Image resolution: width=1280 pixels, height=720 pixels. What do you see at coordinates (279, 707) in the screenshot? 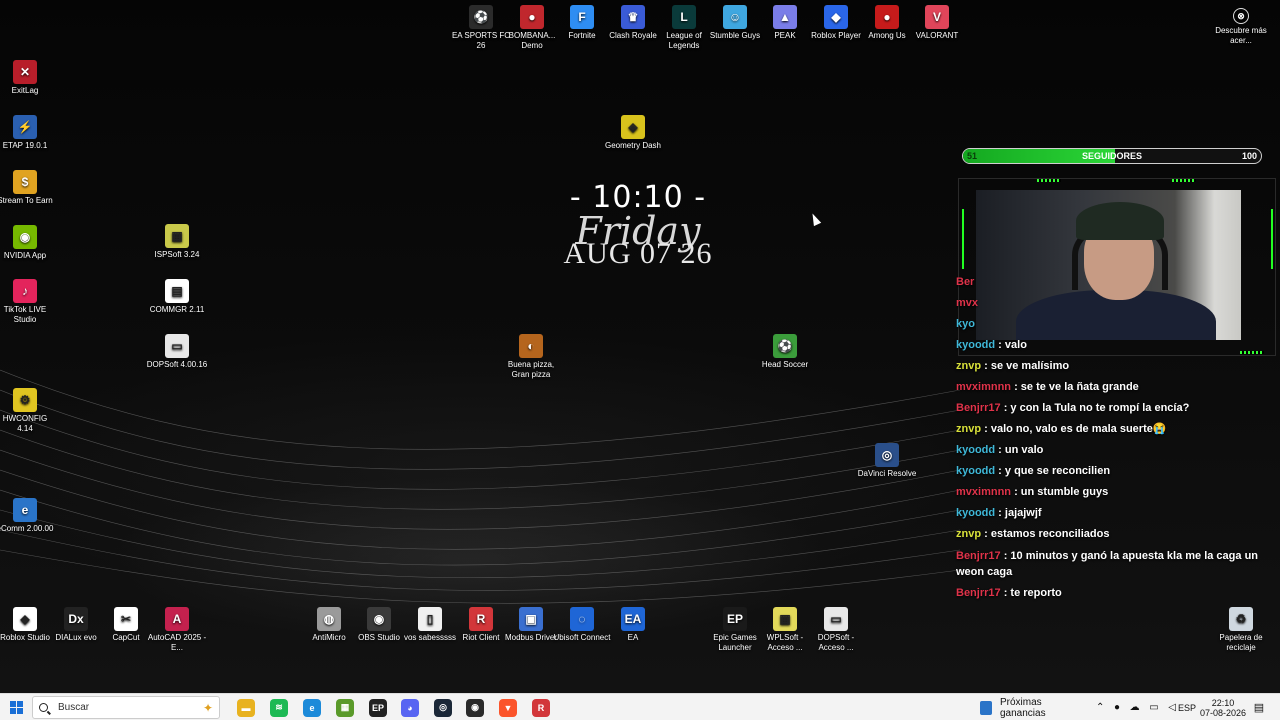
I see `taskbar-app: ≋` at bounding box center [279, 707].